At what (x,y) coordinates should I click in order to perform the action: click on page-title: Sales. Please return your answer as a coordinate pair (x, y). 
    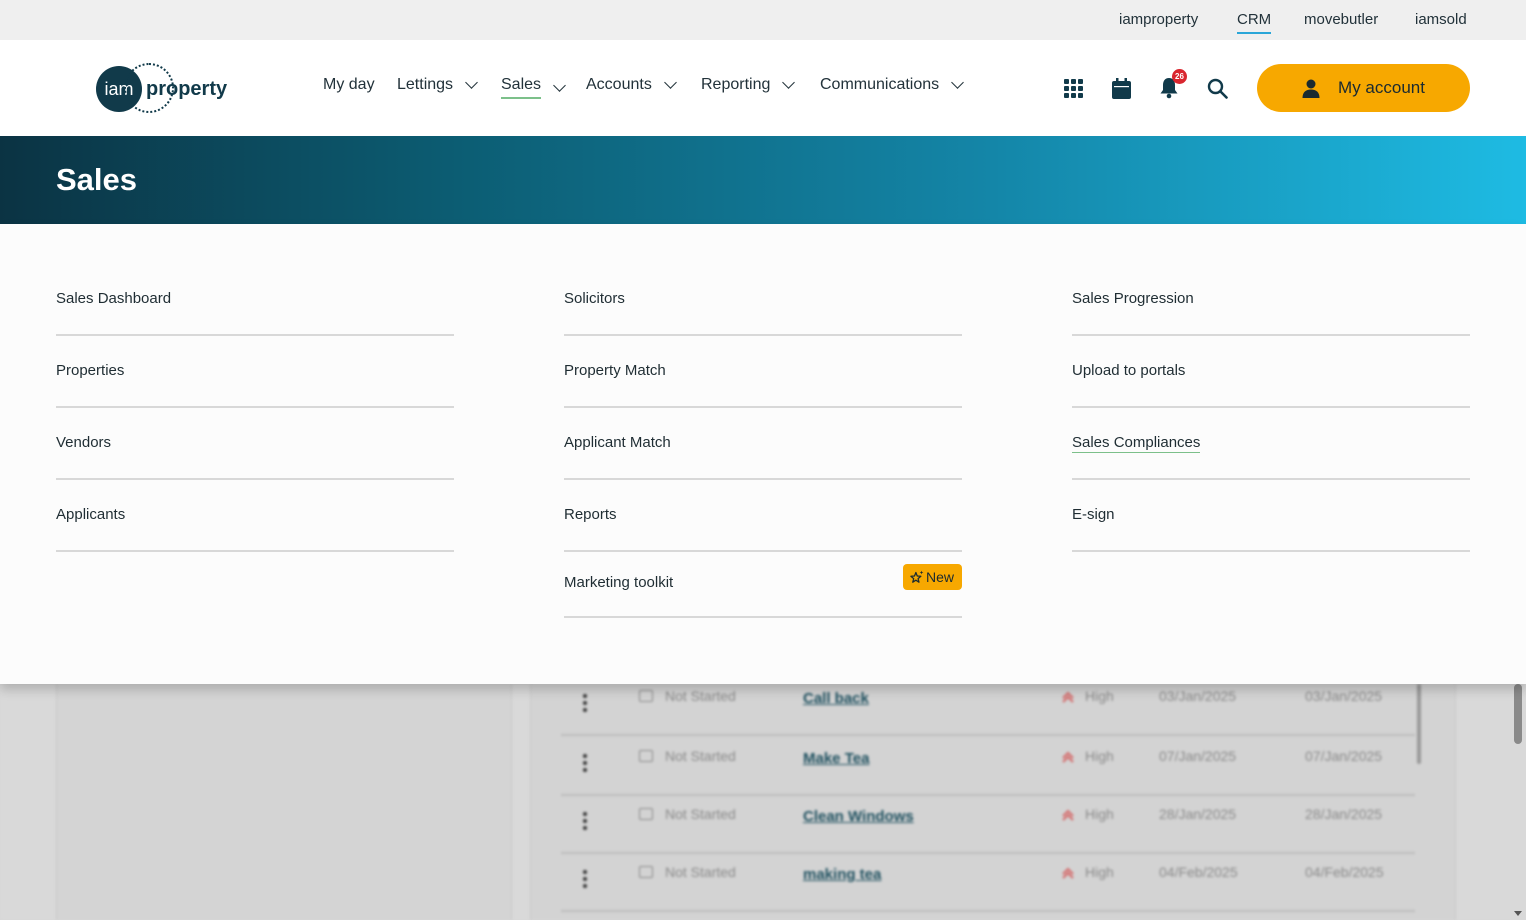
    Looking at the image, I should click on (97, 179).